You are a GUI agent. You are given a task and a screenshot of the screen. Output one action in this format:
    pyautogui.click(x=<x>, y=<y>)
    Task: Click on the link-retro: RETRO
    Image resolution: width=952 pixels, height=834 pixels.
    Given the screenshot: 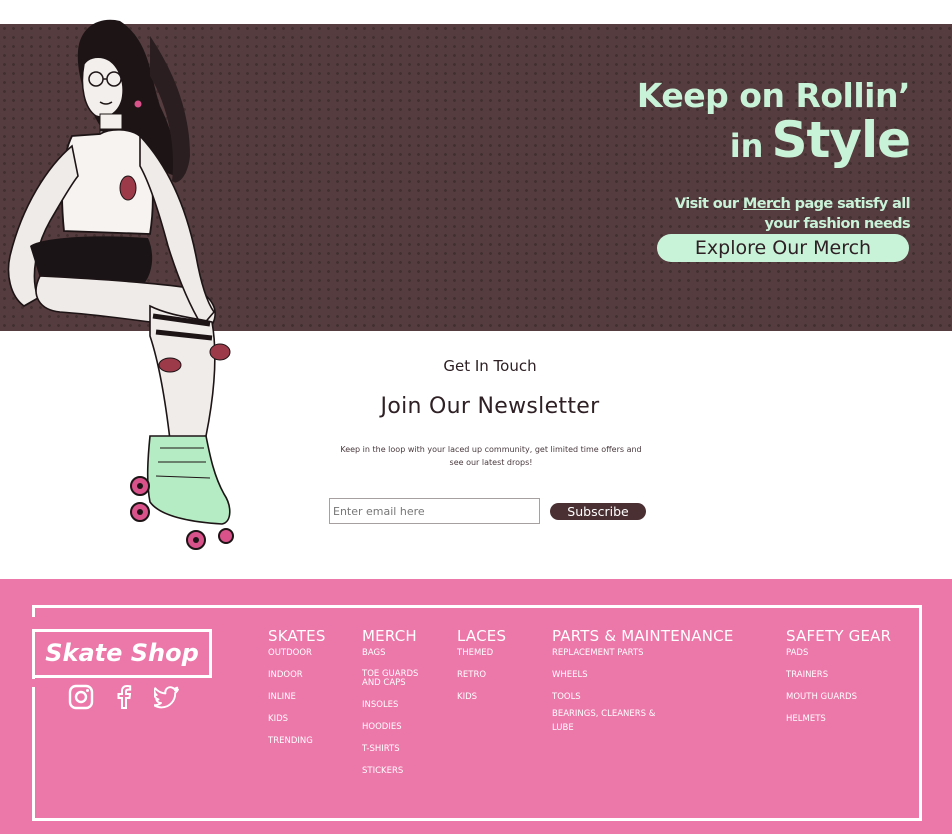 What is the action you would take?
    pyautogui.click(x=481, y=675)
    